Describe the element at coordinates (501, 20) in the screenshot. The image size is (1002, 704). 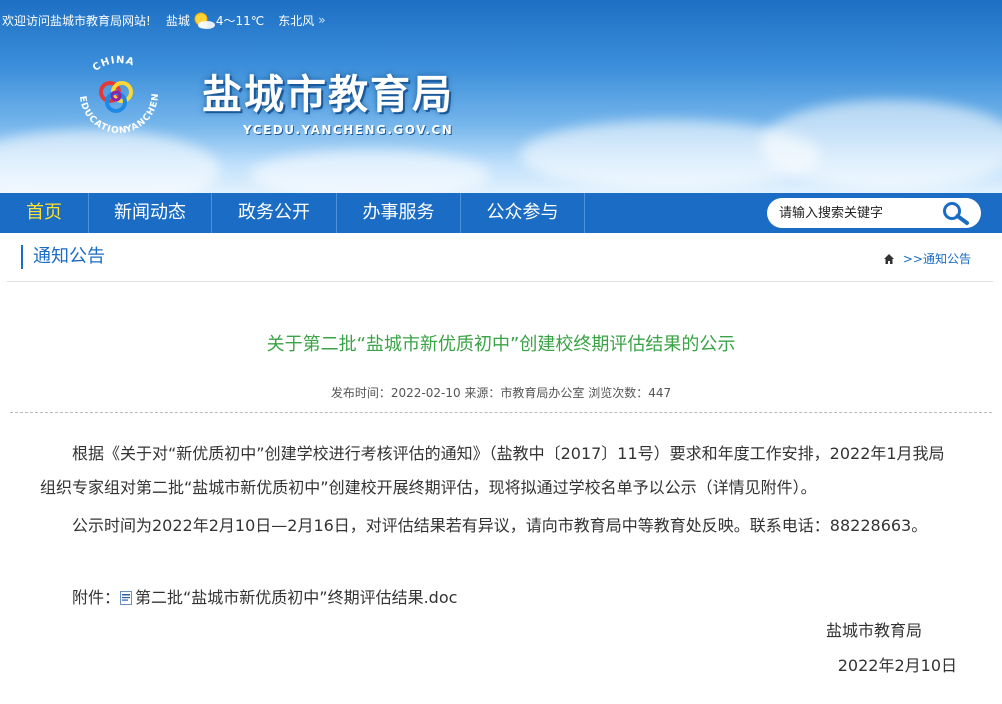
I see `top-info-bar: 欢迎访问盐城市教育局网站! 盐城 4～11℃ 东北风 »` at that location.